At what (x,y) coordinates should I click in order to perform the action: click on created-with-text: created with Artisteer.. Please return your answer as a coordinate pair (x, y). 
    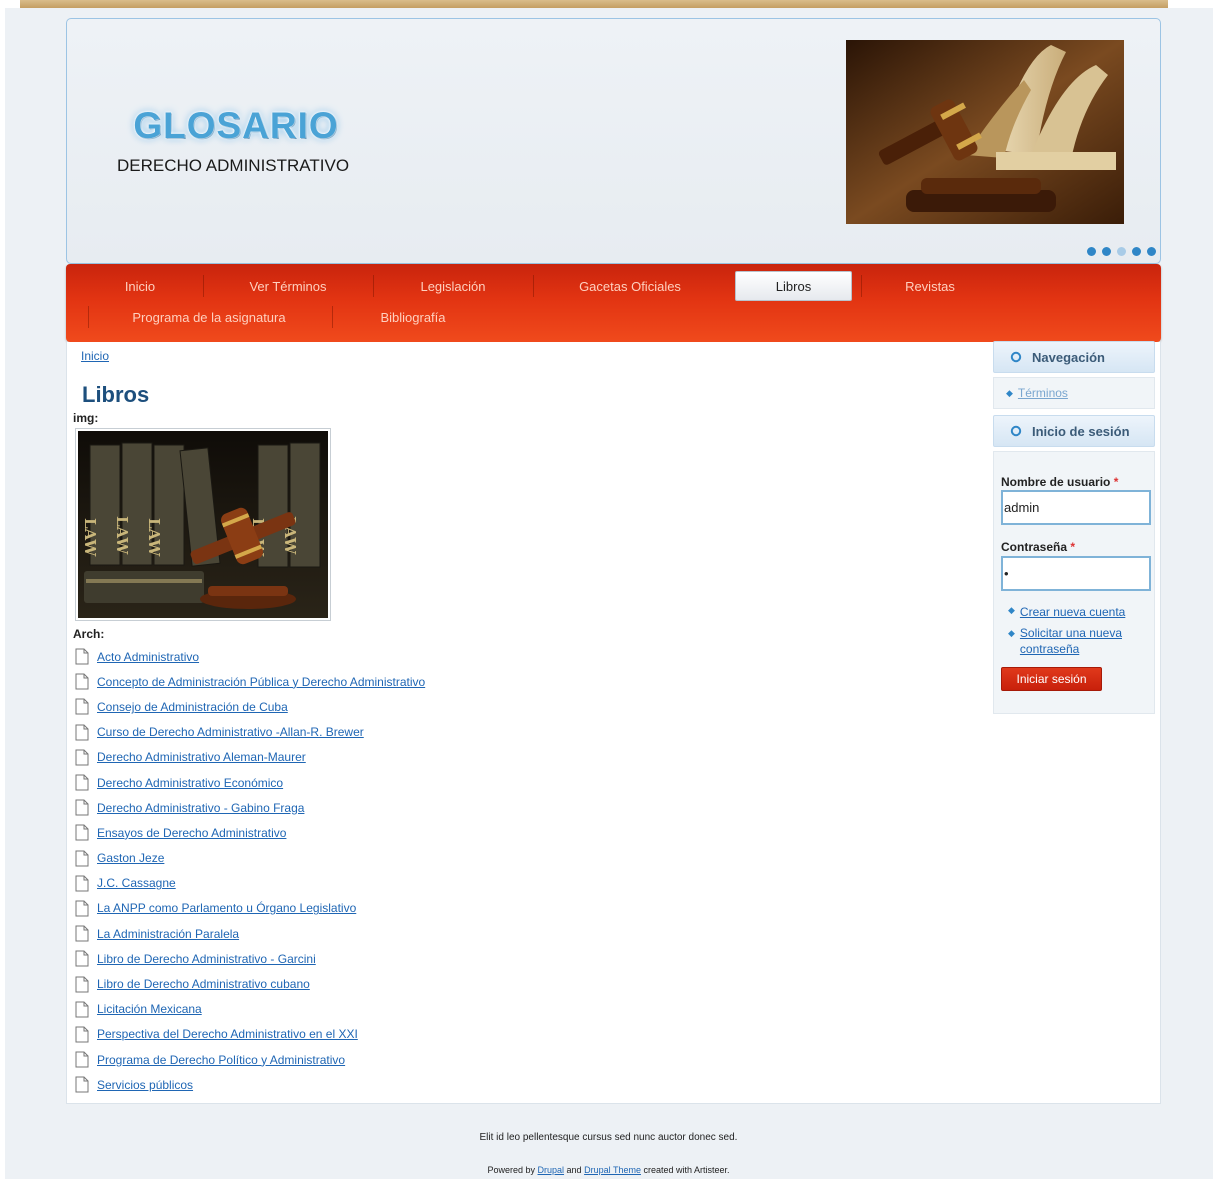
    Looking at the image, I should click on (686, 1170).